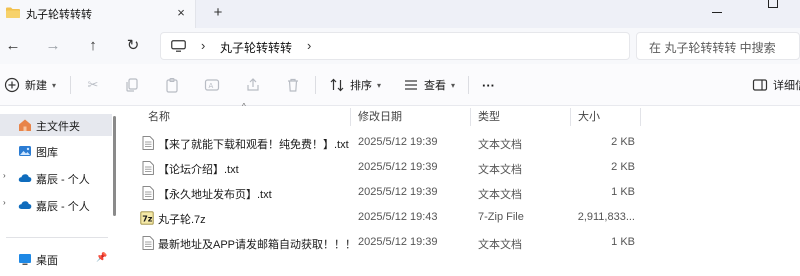 This screenshot has width=800, height=276. What do you see at coordinates (488, 85) in the screenshot?
I see `more-options-button: ···` at bounding box center [488, 85].